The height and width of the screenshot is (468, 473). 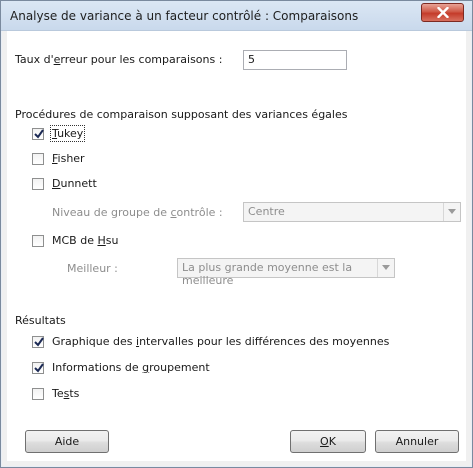 I want to click on control-group-value: Centre, so click(x=266, y=211).